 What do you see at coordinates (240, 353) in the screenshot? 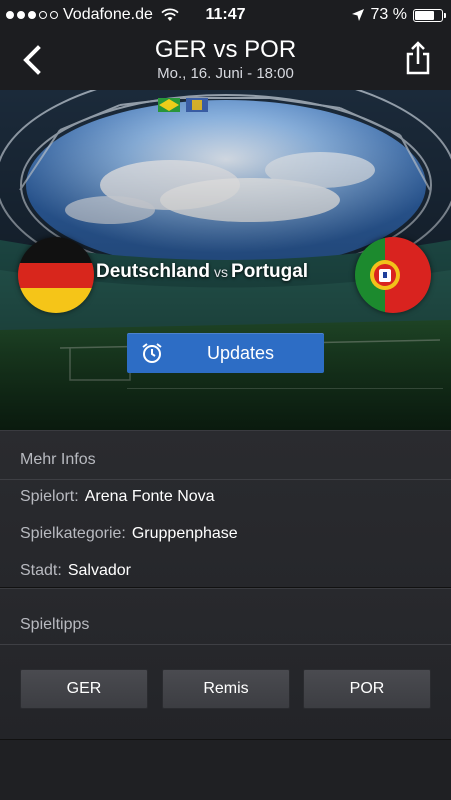
I see `updates-button-label: Updates` at bounding box center [240, 353].